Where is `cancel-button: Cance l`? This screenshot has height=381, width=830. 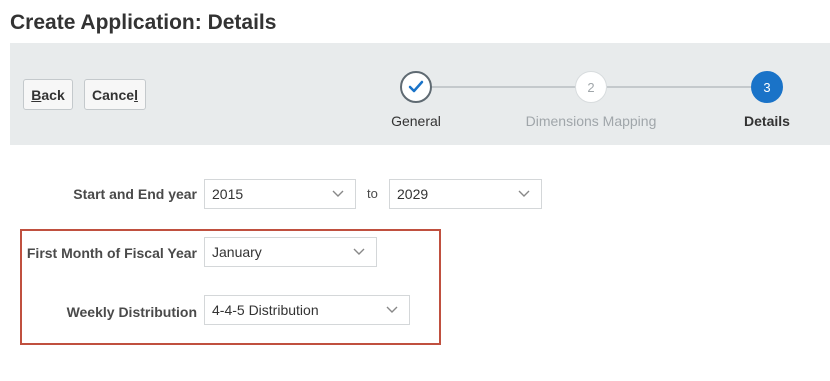
cancel-button: Cance l is located at coordinates (115, 94).